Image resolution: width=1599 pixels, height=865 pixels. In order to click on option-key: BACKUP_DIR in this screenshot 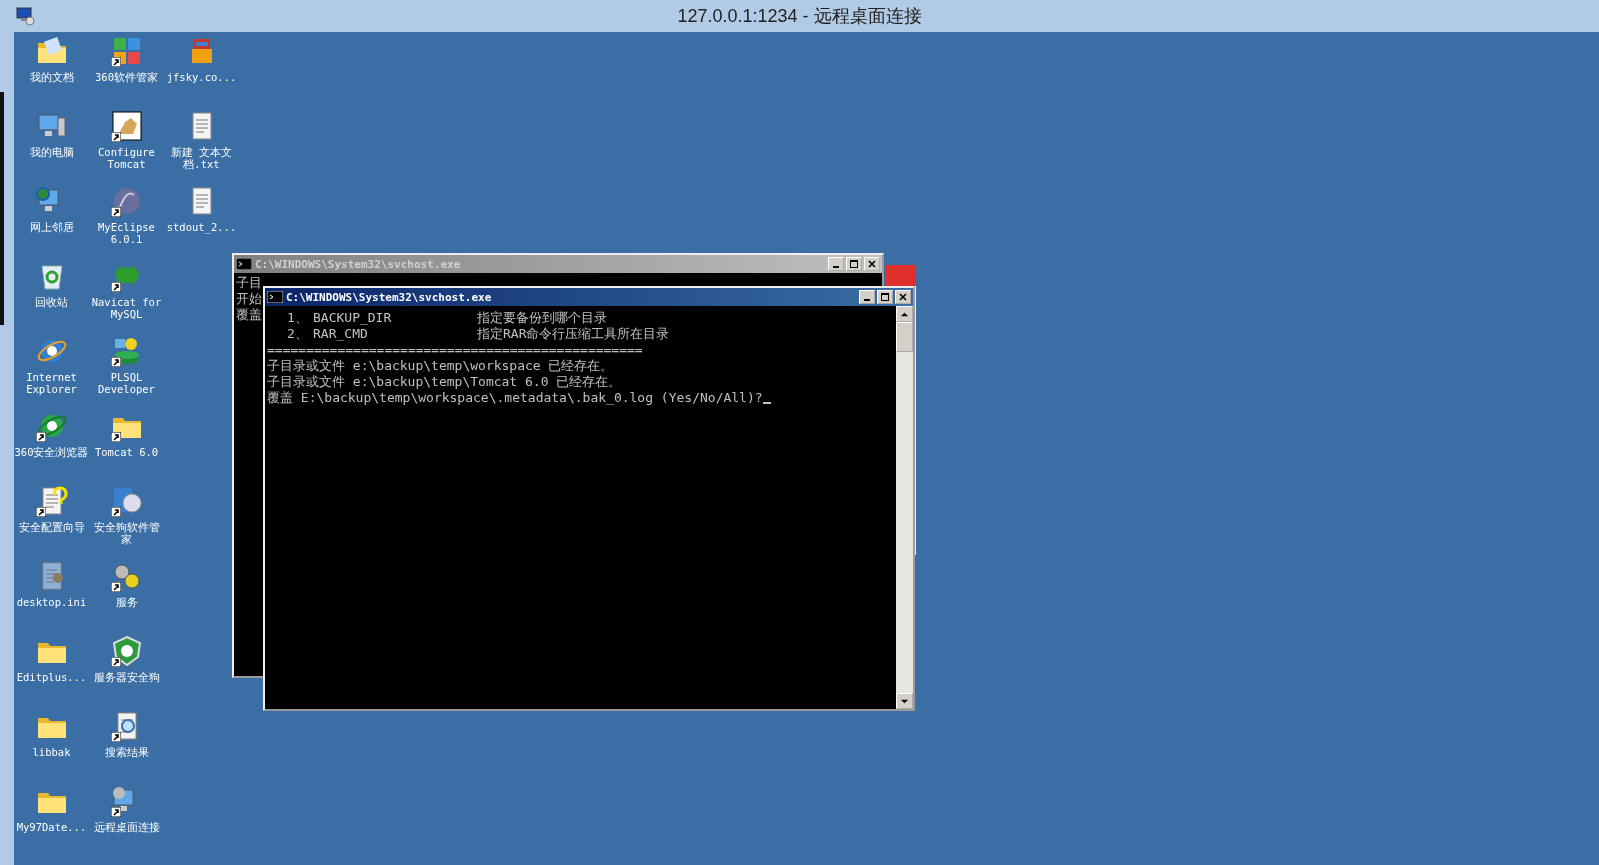, I will do `click(395, 318)`.